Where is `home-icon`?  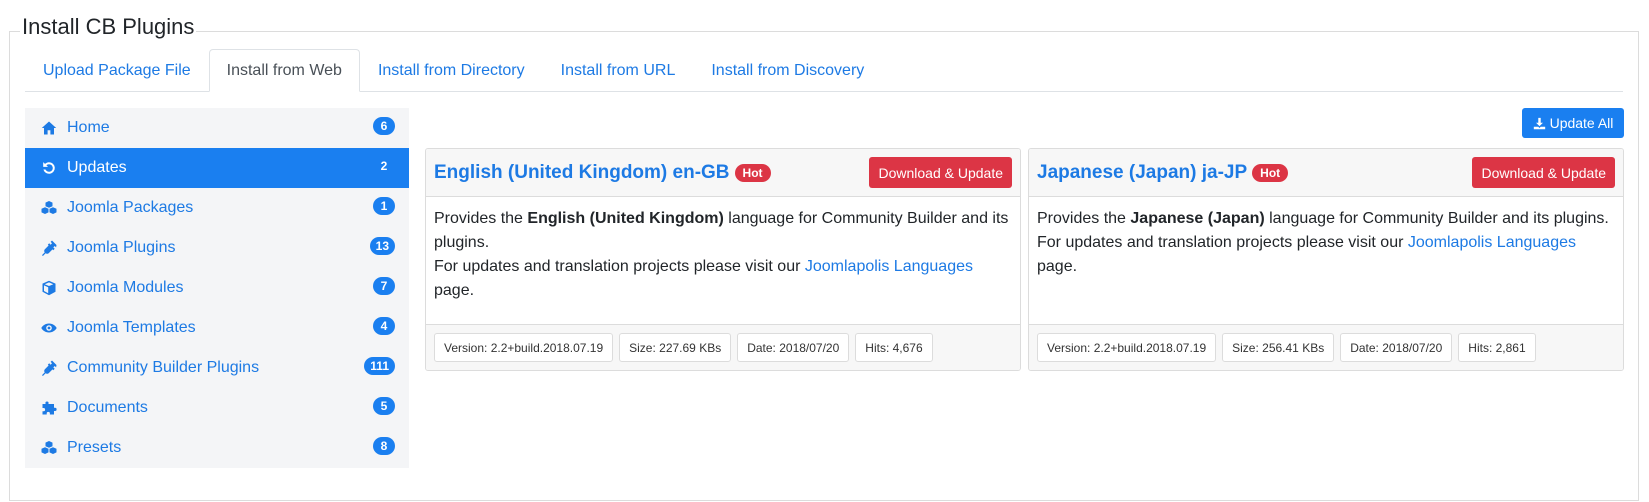 home-icon is located at coordinates (49, 128).